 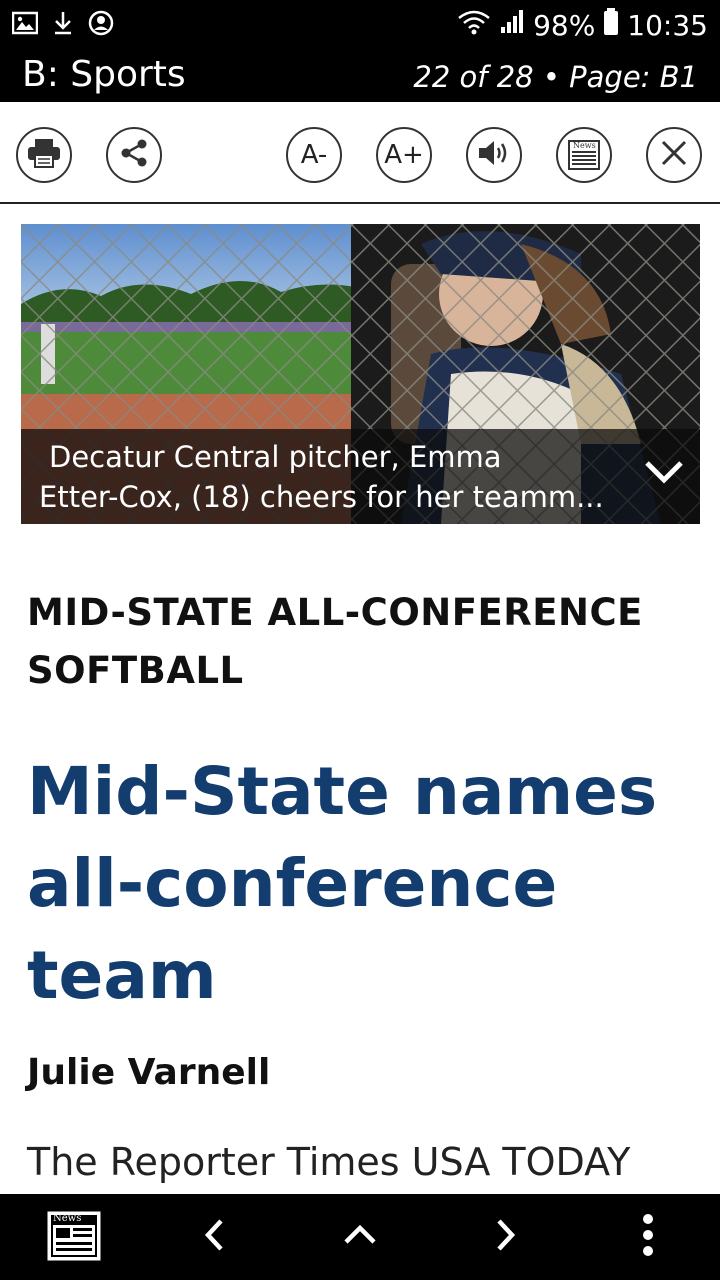 I want to click on font-increase-button: A+, so click(x=404, y=155).